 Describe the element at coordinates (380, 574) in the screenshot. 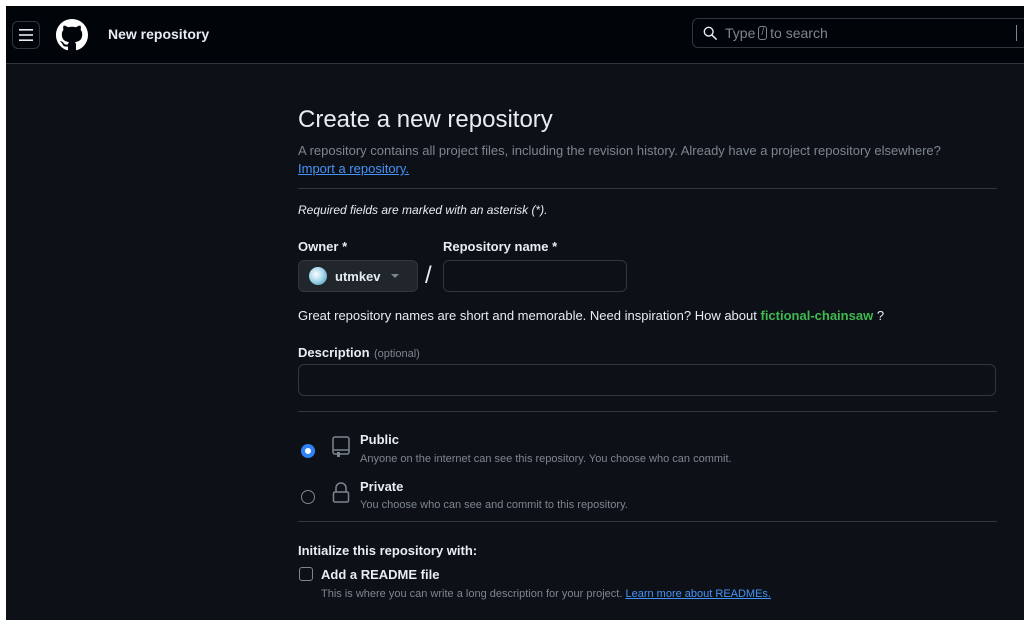

I see `readme-label: Add a README file` at that location.